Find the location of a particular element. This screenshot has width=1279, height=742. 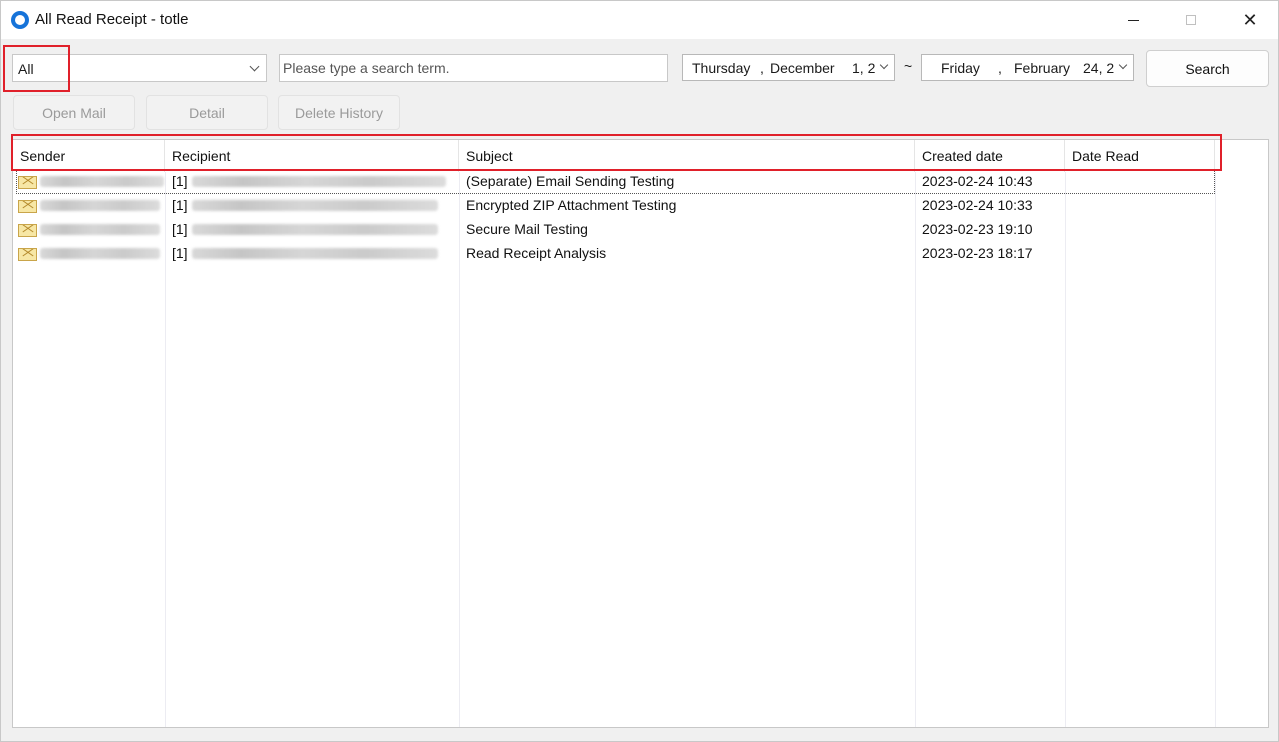

date-from-day: 1, 2 is located at coordinates (863, 68).